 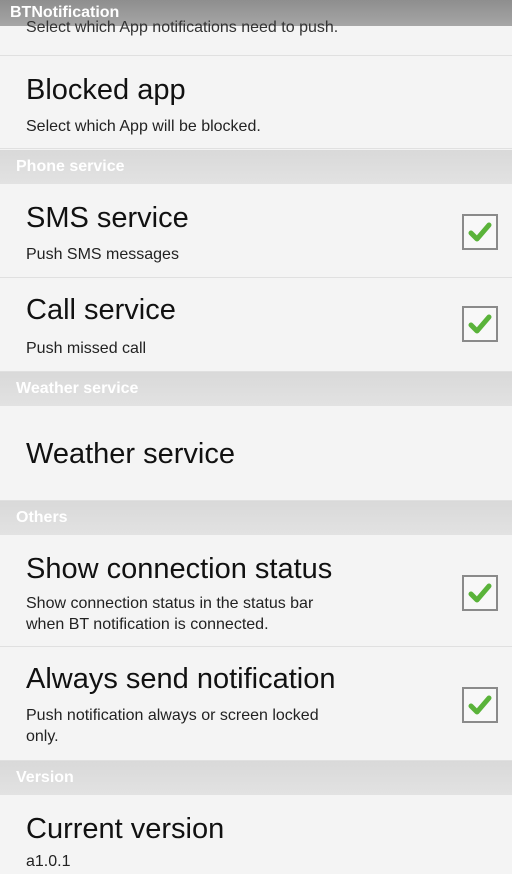 What do you see at coordinates (256, 778) in the screenshot?
I see `section-header-version: Version` at bounding box center [256, 778].